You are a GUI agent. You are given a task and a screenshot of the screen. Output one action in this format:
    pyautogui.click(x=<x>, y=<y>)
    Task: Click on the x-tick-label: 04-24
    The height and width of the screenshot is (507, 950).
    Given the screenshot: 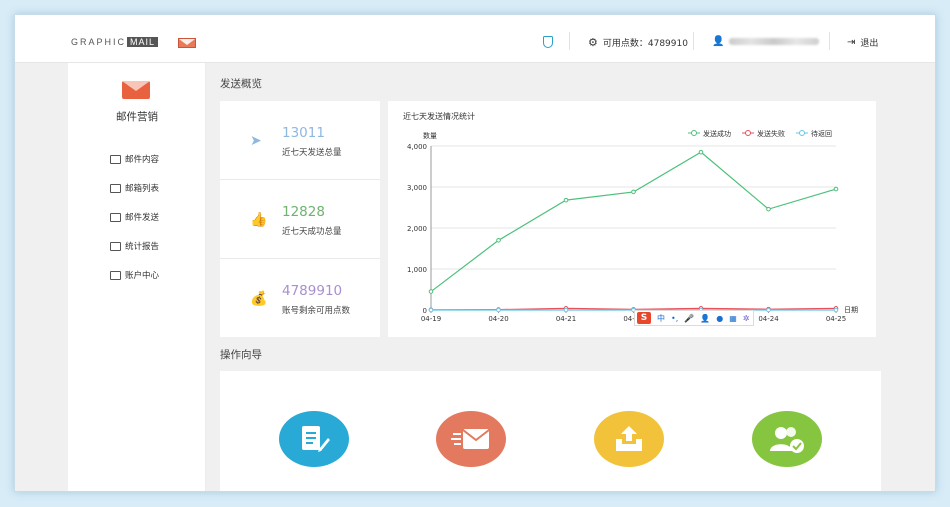 What is the action you would take?
    pyautogui.click(x=768, y=319)
    